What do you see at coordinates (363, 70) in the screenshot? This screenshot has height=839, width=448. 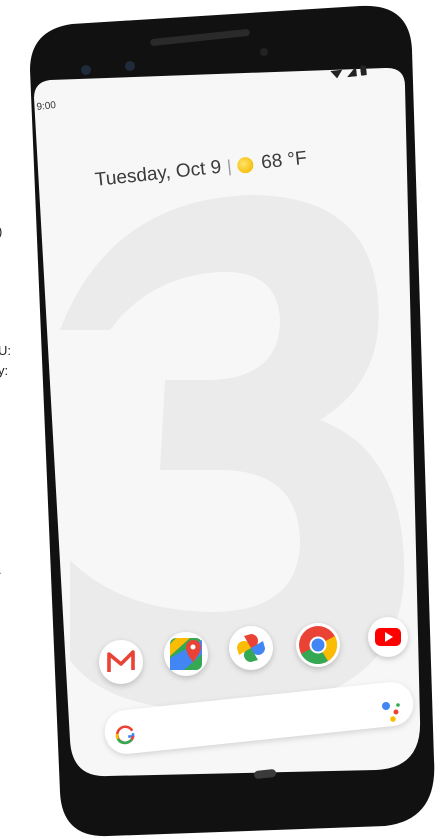 I see `battery-icon` at bounding box center [363, 70].